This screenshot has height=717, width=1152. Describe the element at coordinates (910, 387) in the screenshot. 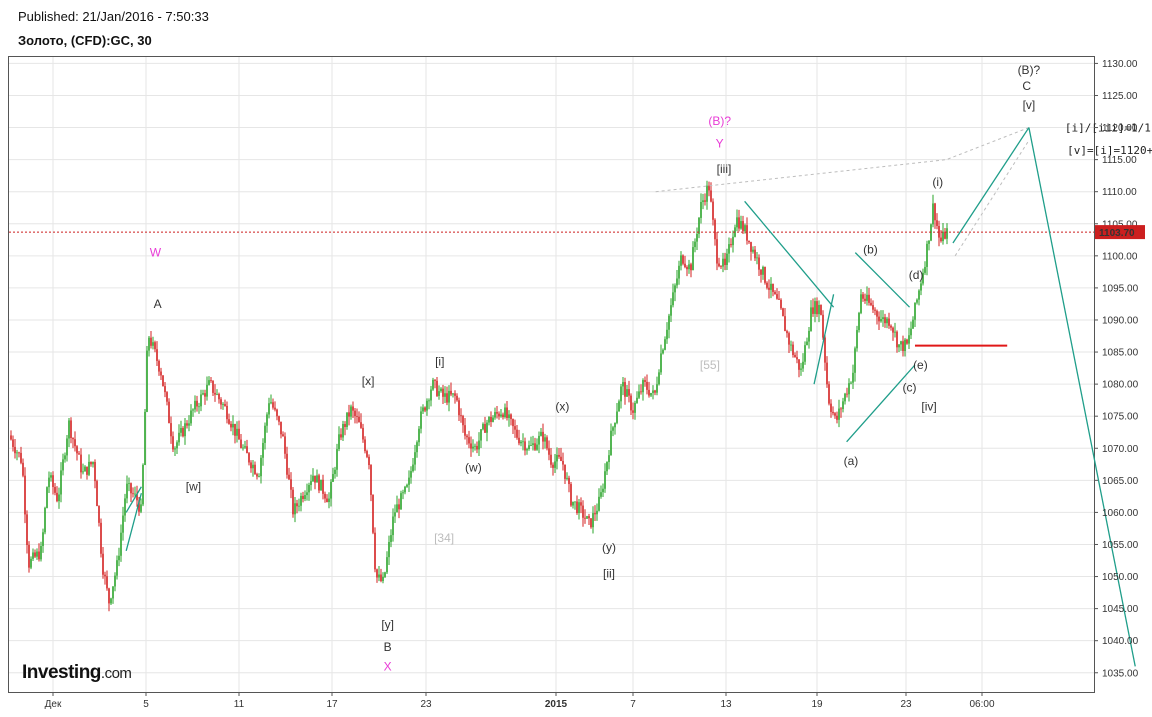

I see `wave-label-c-paren: (c)` at that location.